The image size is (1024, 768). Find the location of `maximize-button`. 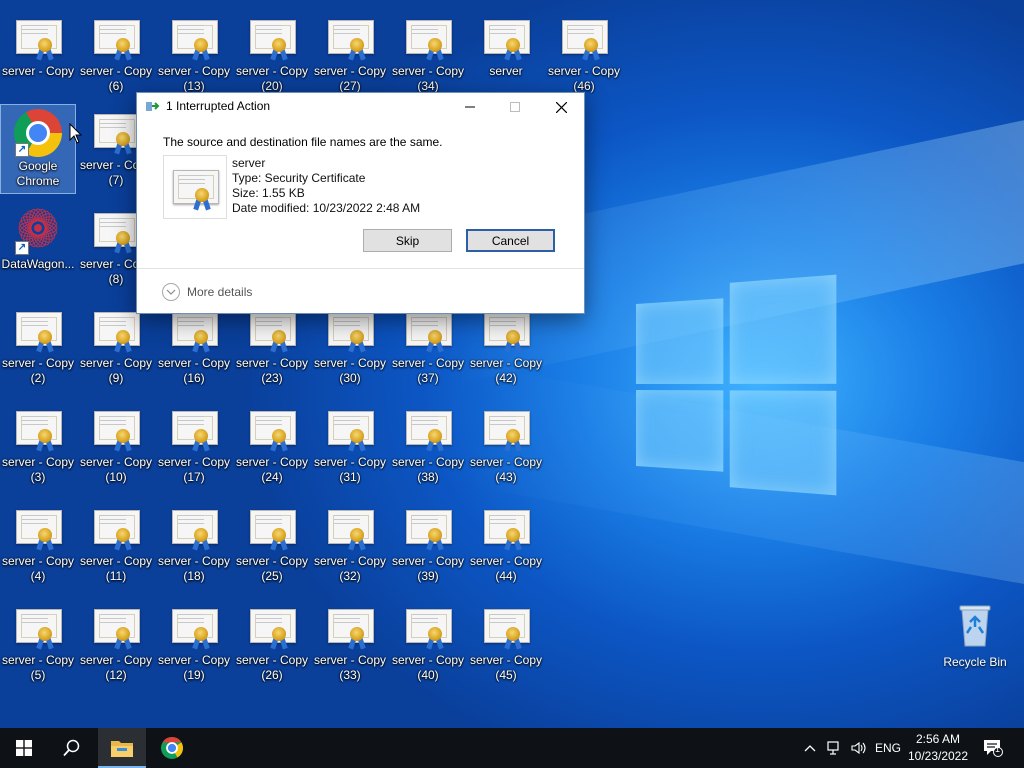

maximize-button is located at coordinates (515, 107).